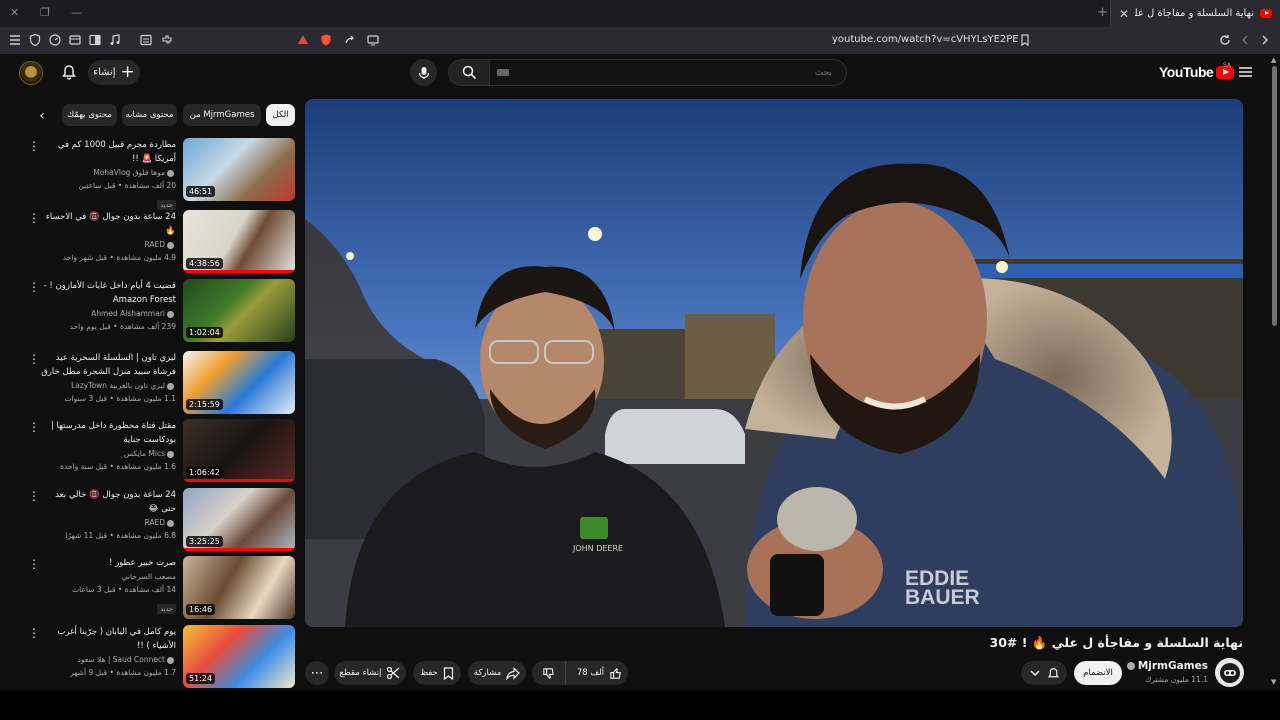 Image resolution: width=1280 pixels, height=720 pixels. Describe the element at coordinates (45, 12) in the screenshot. I see `window-maximize-icon: ❐` at that location.